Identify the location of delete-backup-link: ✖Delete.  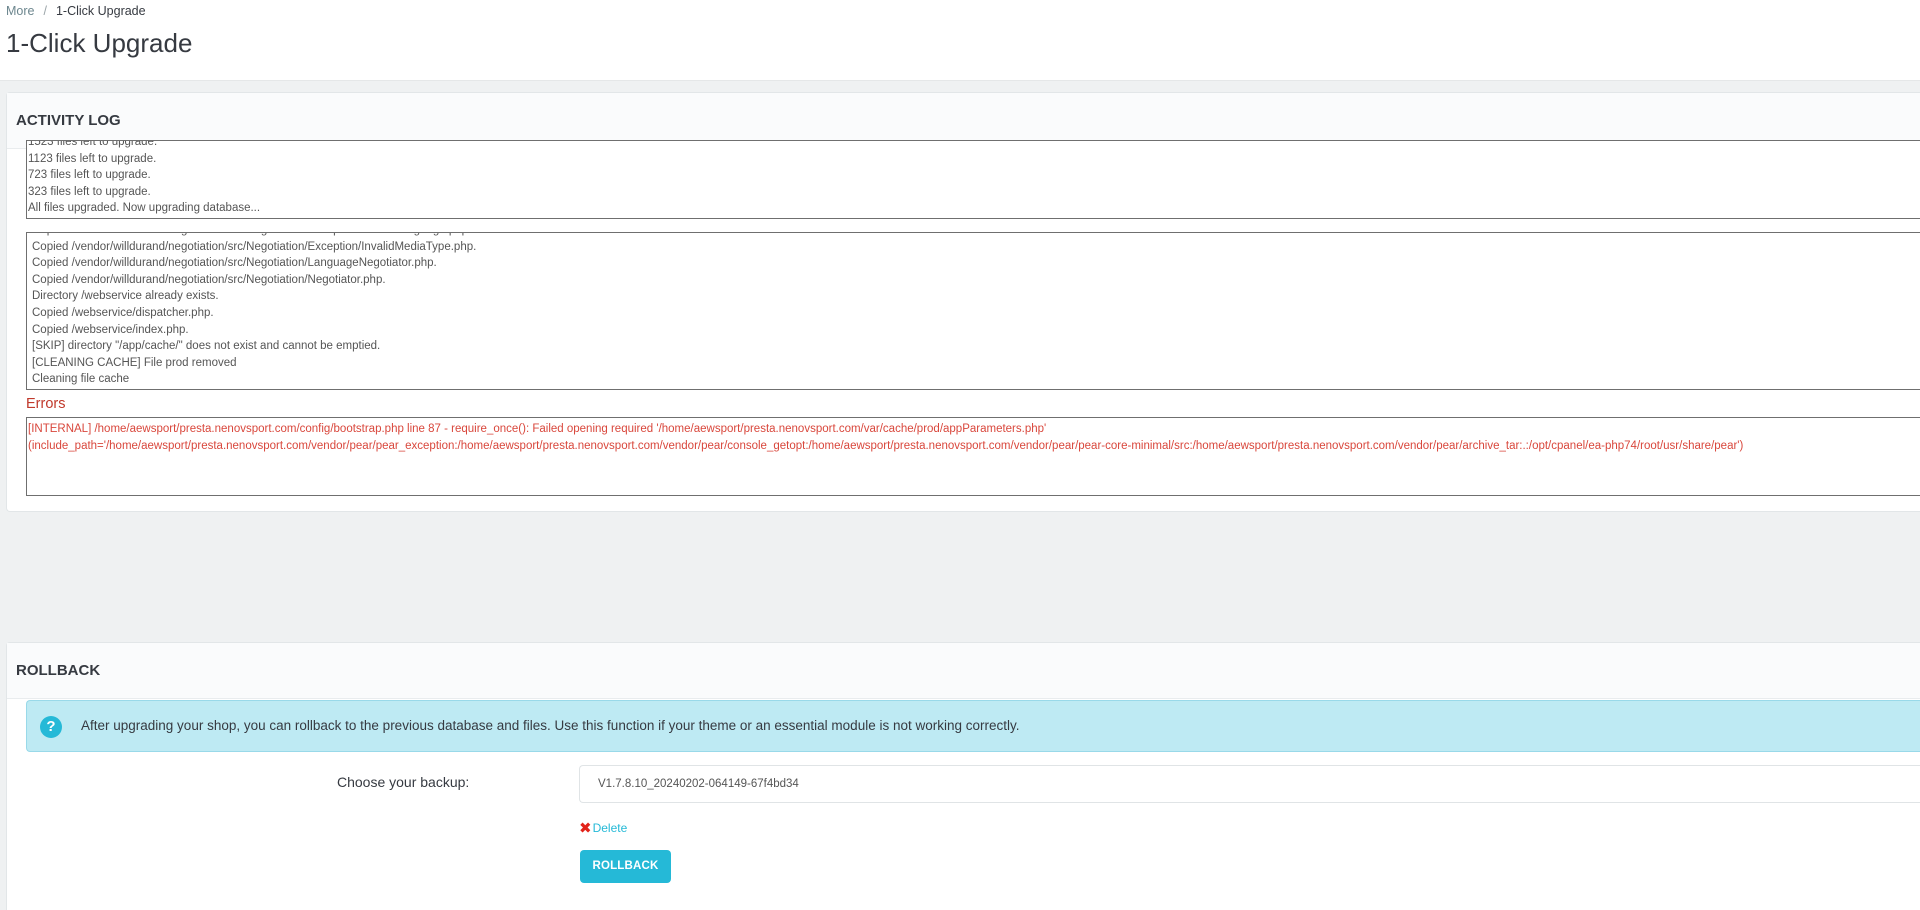
(603, 828).